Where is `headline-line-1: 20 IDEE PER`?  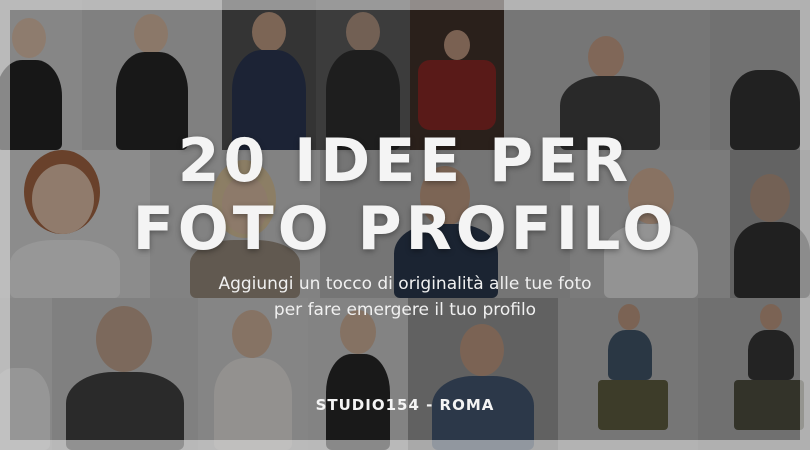 headline-line-1: 20 IDEE PER is located at coordinates (405, 161).